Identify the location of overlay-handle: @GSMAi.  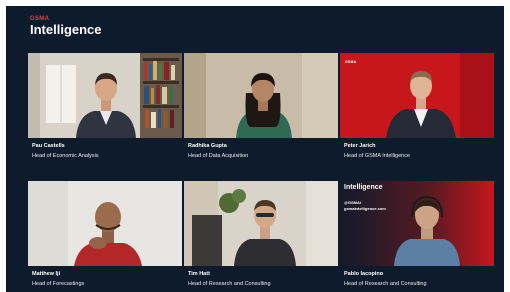
(353, 202).